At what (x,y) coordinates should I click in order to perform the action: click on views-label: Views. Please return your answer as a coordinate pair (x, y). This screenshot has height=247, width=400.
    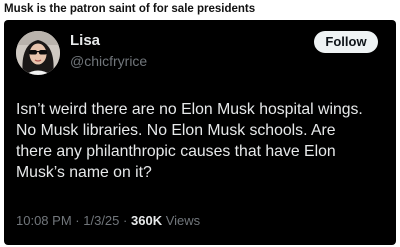
    Looking at the image, I should click on (183, 220).